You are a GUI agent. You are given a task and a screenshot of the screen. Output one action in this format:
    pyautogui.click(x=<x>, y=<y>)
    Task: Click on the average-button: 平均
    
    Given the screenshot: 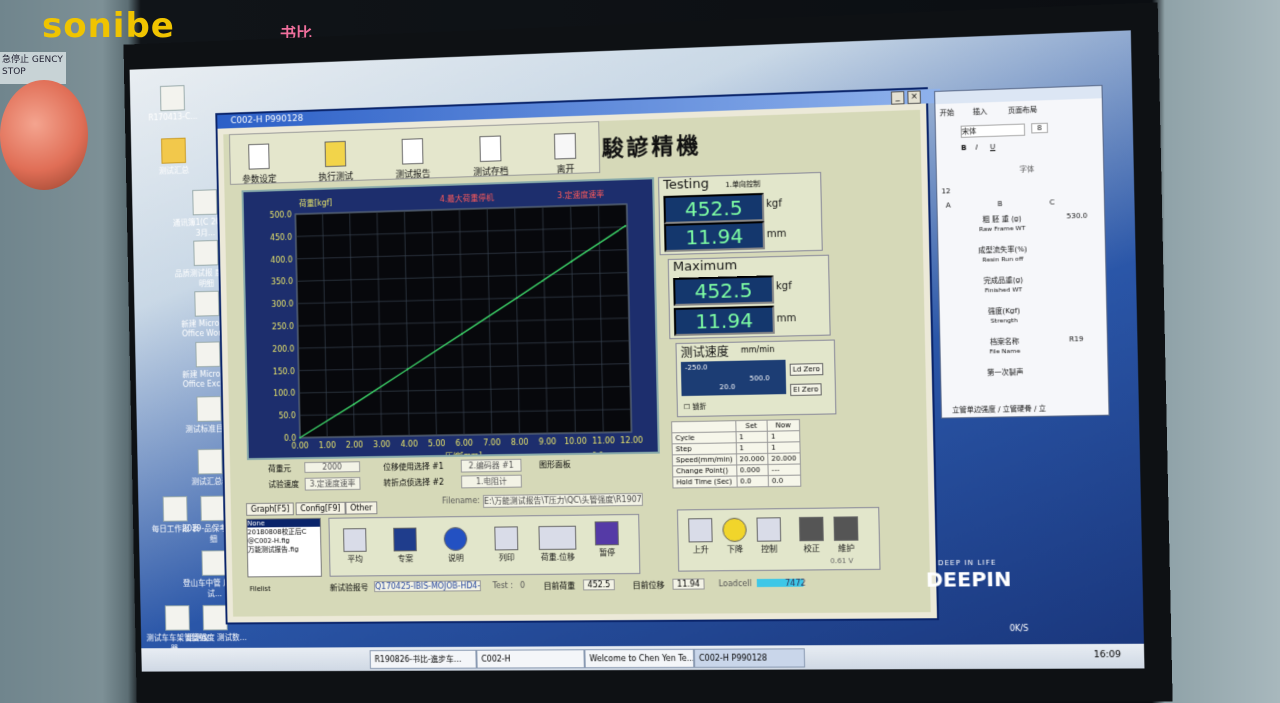 What is the action you would take?
    pyautogui.click(x=355, y=546)
    